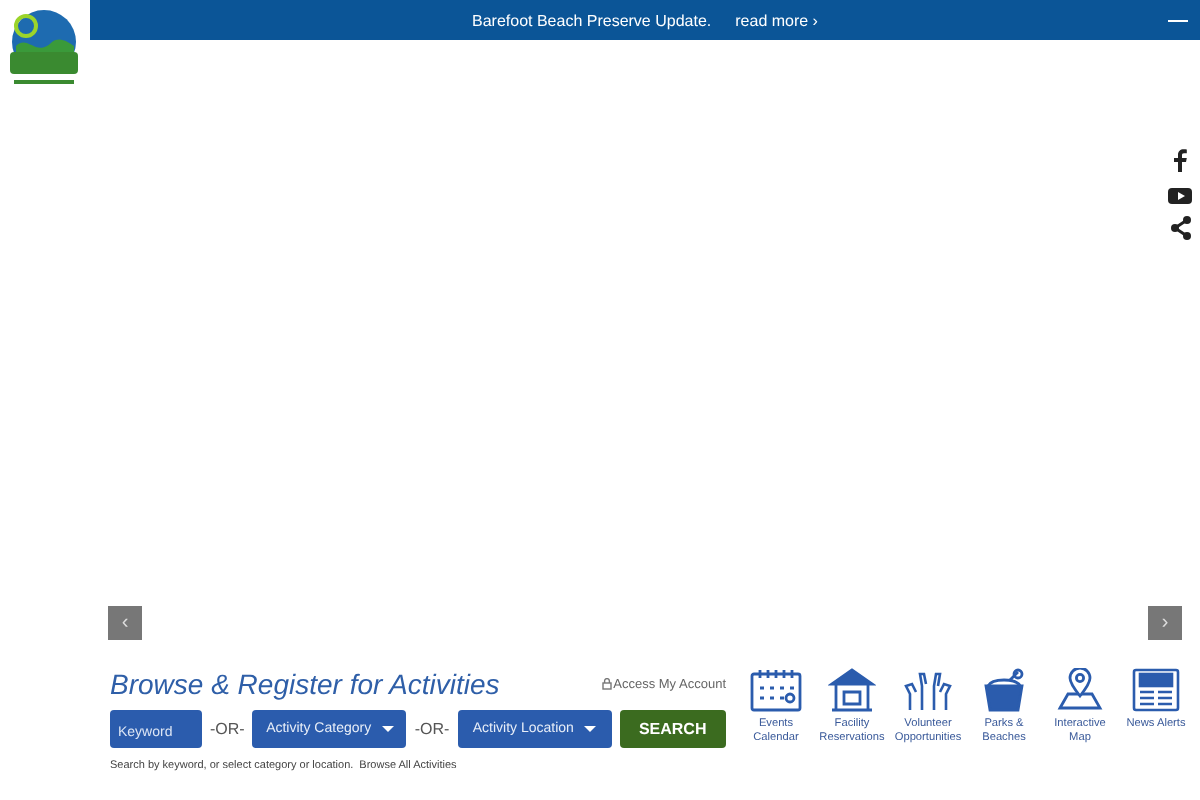  What do you see at coordinates (776, 20) in the screenshot?
I see `read-more-link: read more ›` at bounding box center [776, 20].